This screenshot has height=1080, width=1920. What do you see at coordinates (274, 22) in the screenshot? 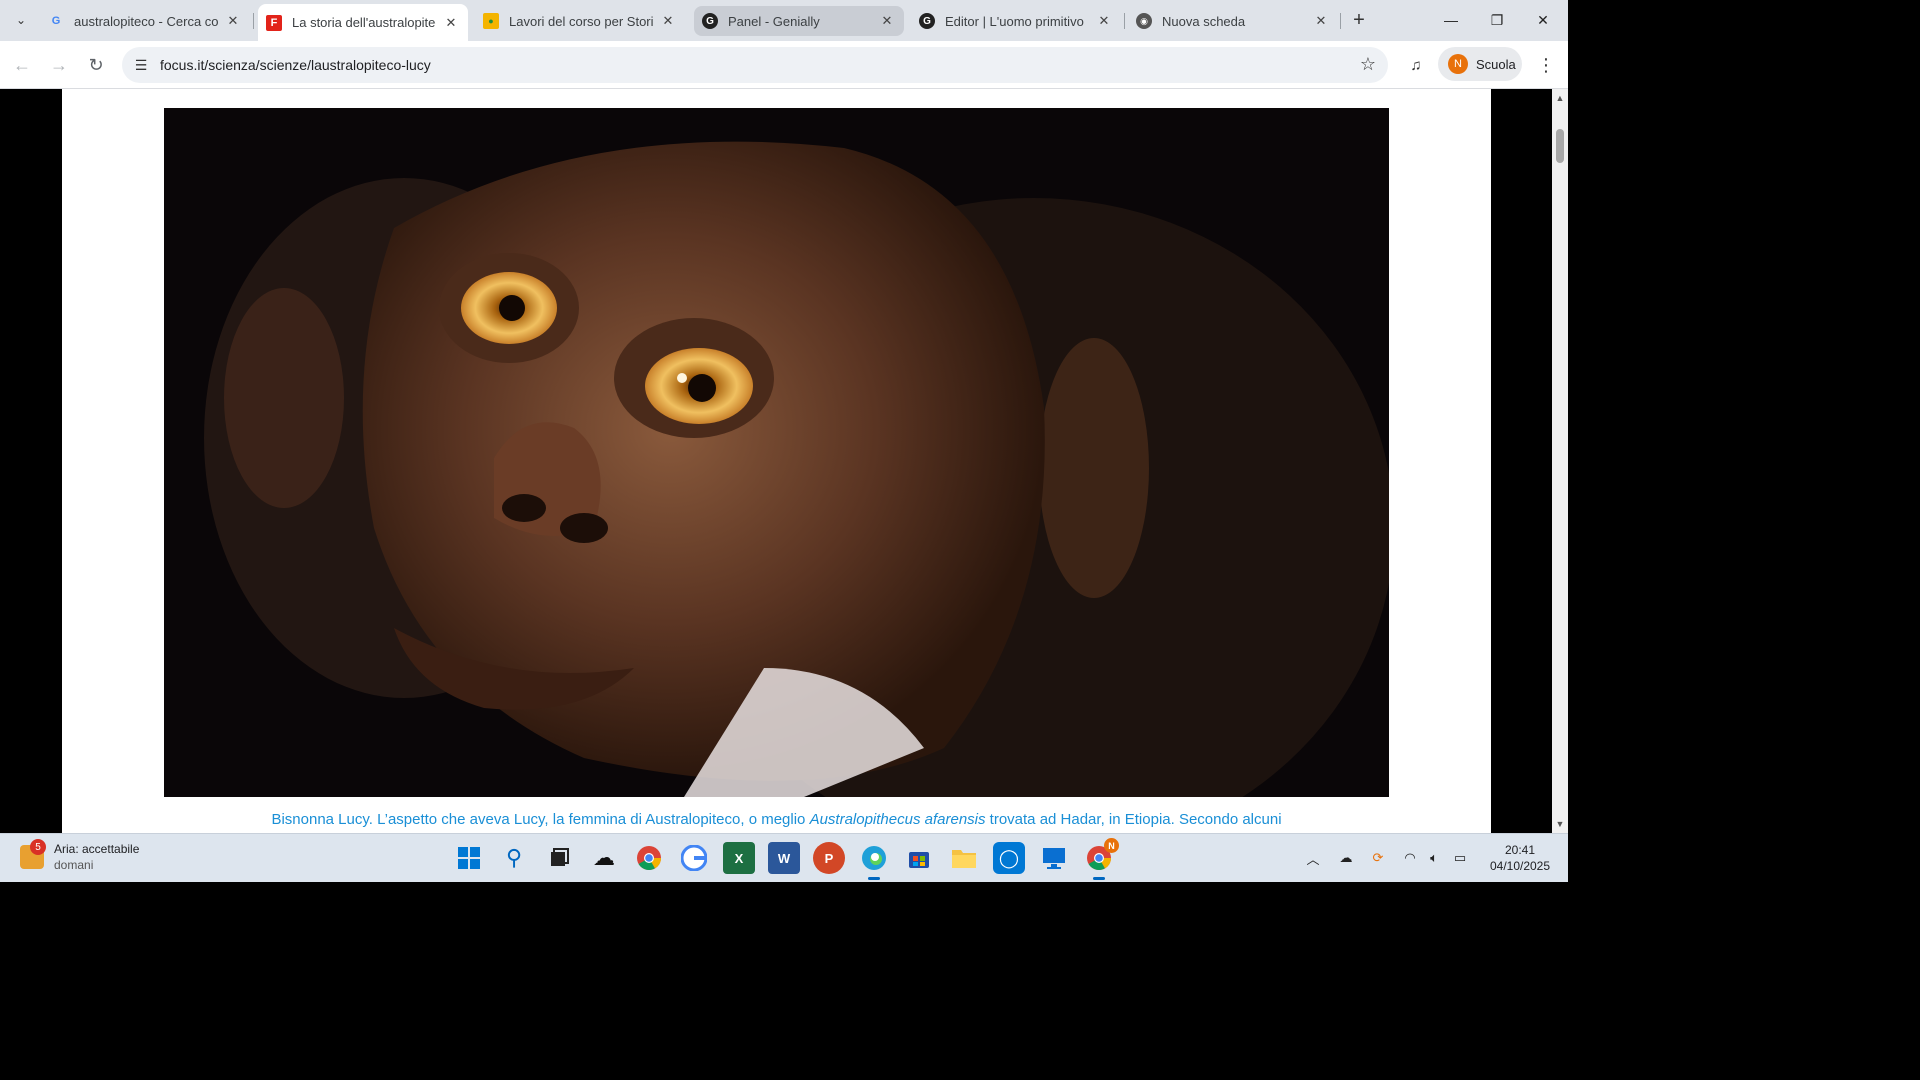
I see `focus-f-icon: F` at bounding box center [274, 22].